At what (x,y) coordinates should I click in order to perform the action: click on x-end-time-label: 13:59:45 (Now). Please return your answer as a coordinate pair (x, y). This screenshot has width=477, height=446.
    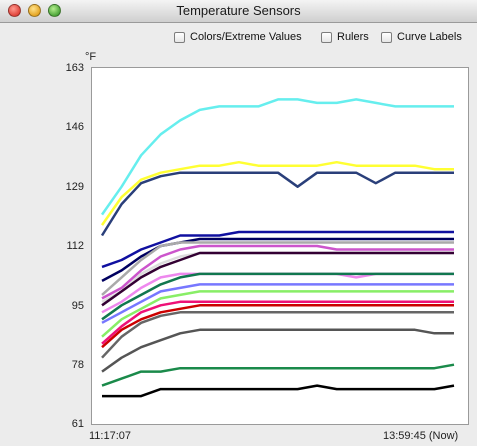
    Looking at the image, I should click on (421, 436).